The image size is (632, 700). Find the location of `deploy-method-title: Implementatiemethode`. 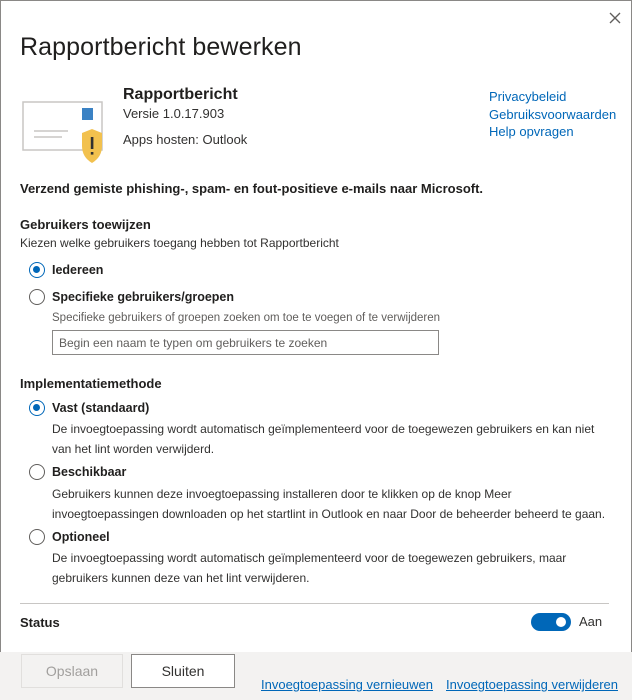

deploy-method-title: Implementatiemethode is located at coordinates (91, 383).